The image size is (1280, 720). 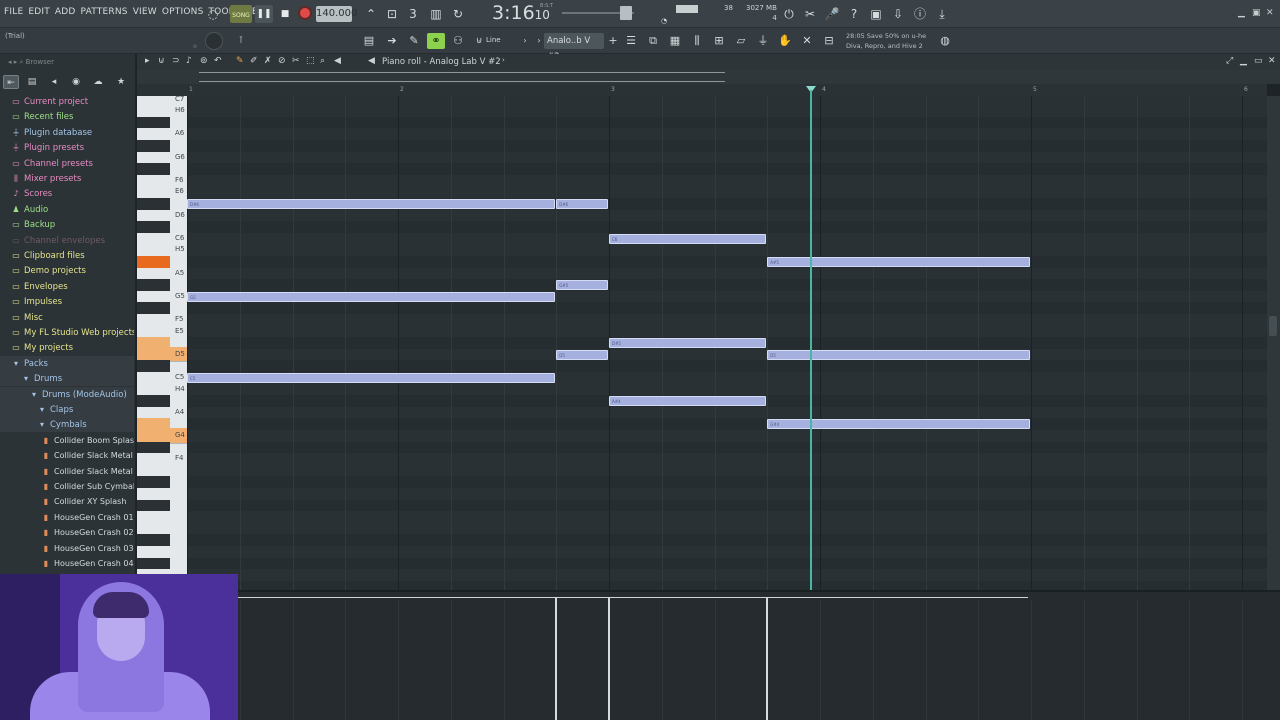 I want to click on pattern-selector: Analo..b V #2, so click(x=574, y=47).